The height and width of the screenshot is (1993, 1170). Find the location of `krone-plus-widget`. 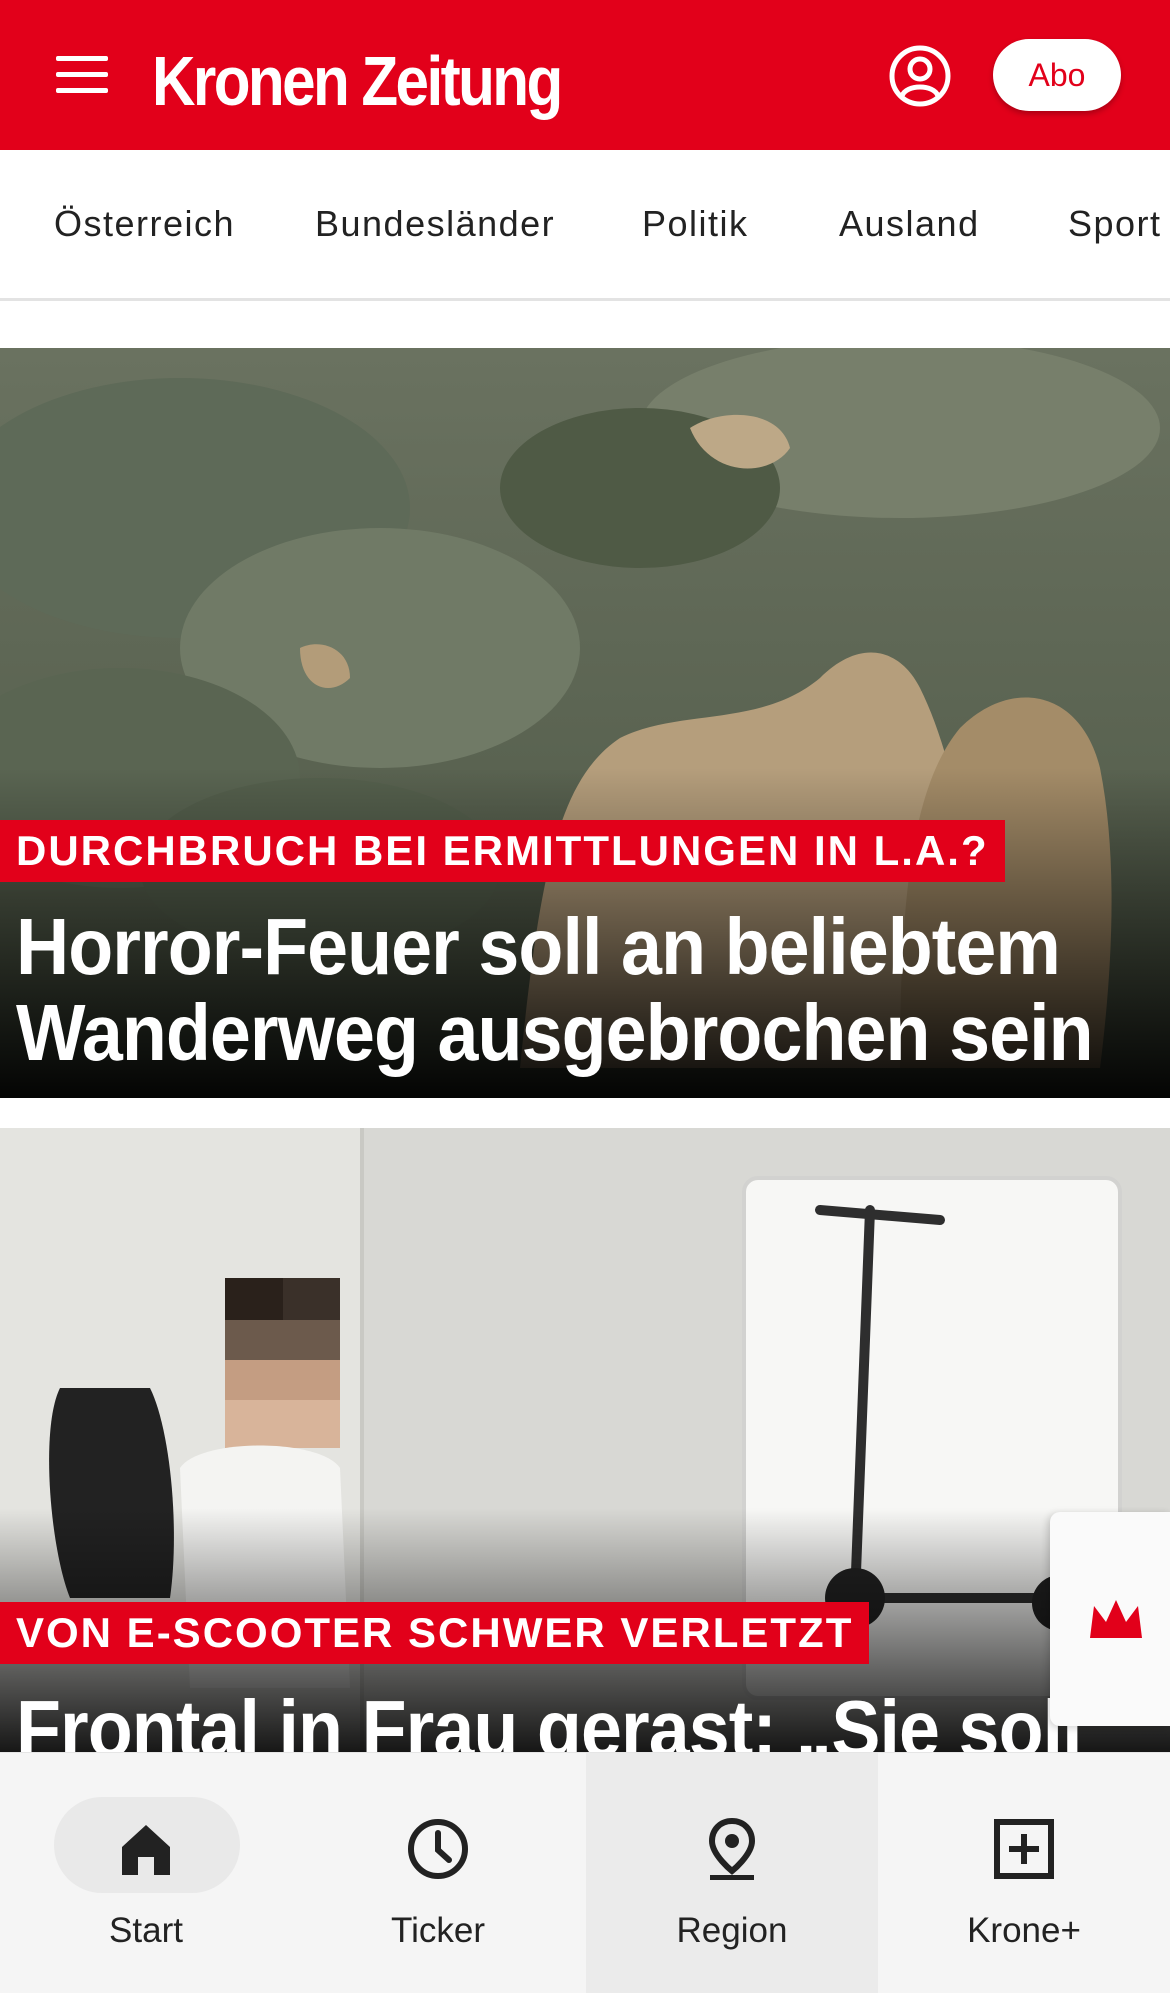

krone-plus-widget is located at coordinates (1110, 1619).